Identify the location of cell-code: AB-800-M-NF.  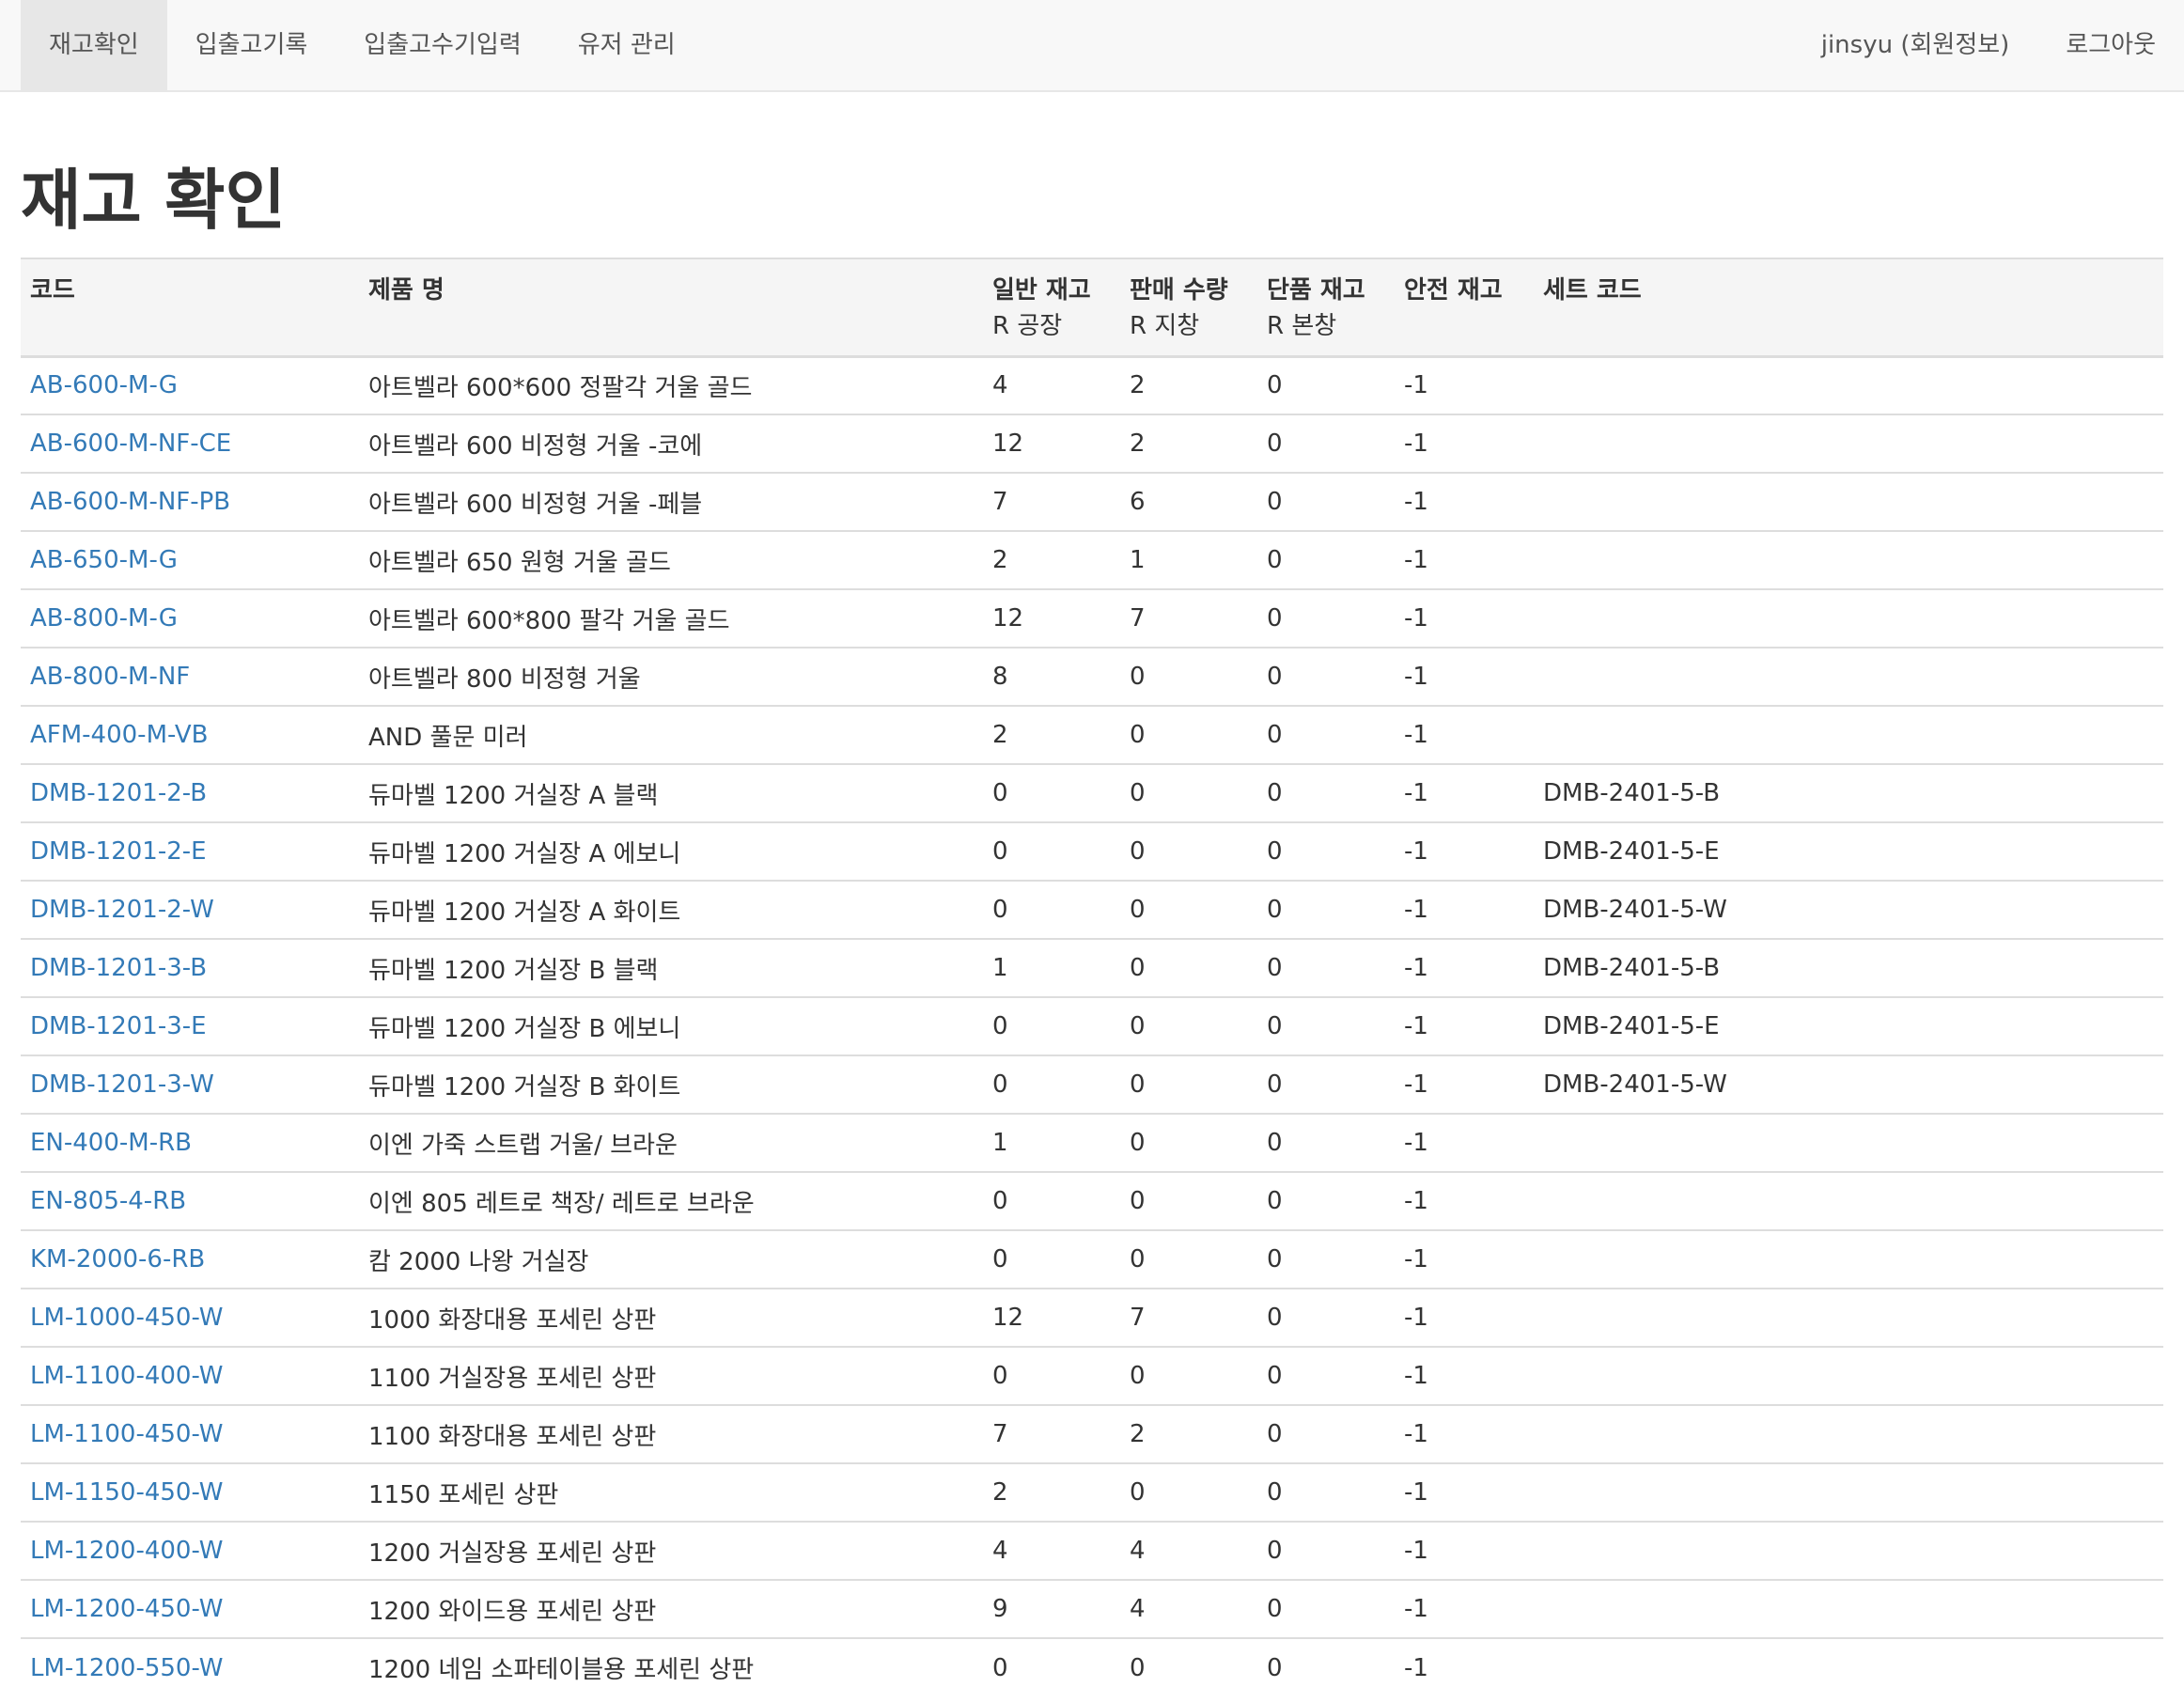
(190, 676).